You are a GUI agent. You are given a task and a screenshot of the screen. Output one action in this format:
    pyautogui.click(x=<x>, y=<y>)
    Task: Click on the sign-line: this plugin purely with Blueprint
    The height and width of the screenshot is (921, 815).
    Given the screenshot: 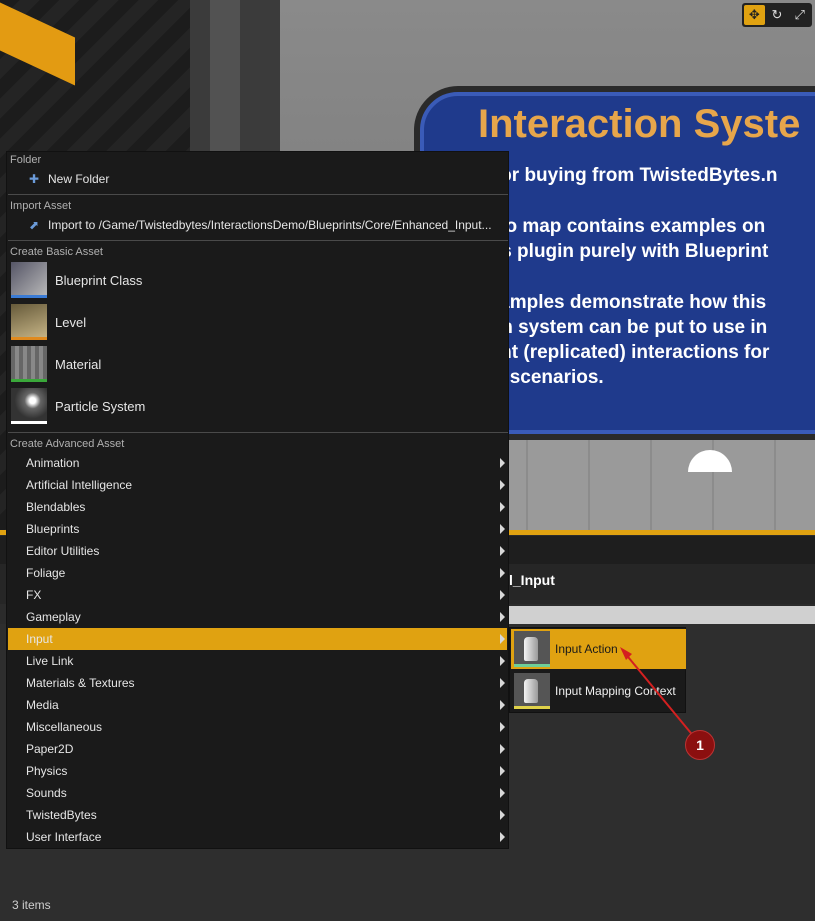 What is the action you would take?
    pyautogui.click(x=623, y=251)
    